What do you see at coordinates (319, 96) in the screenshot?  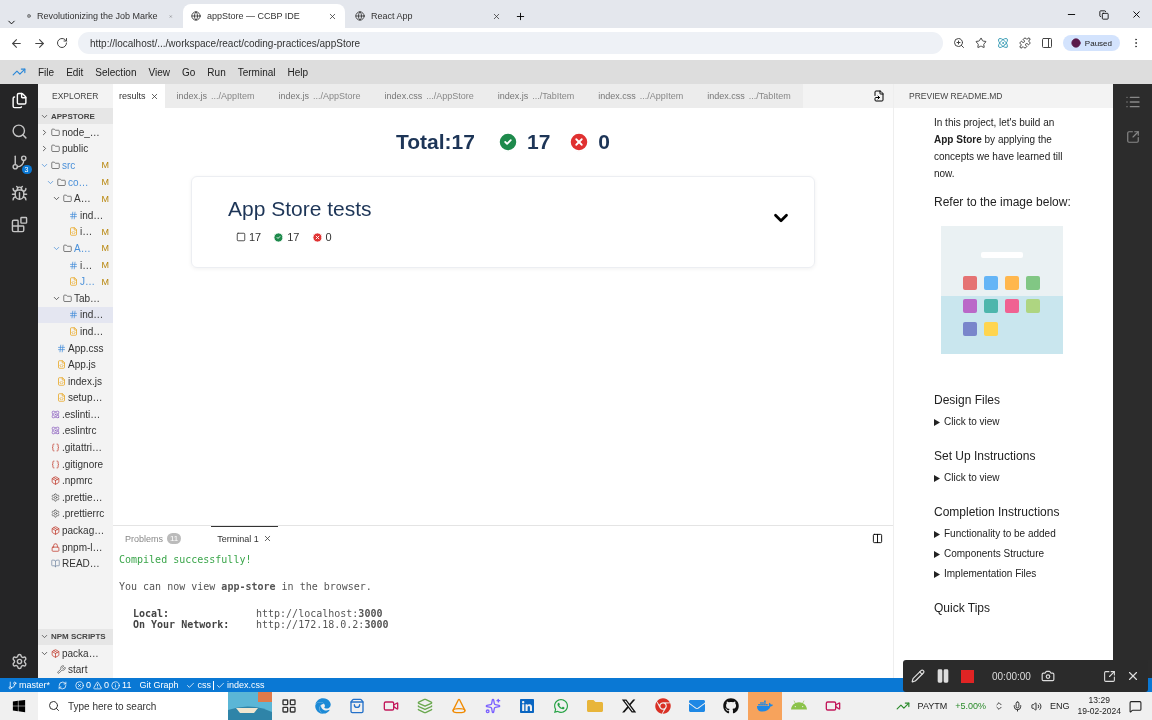 I see `editor-tab: index.js .../AppStore` at bounding box center [319, 96].